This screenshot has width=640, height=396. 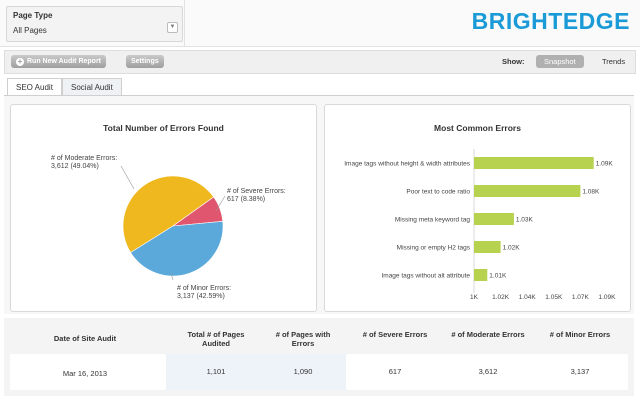 I want to click on page-type-value: All Pages, so click(x=30, y=30).